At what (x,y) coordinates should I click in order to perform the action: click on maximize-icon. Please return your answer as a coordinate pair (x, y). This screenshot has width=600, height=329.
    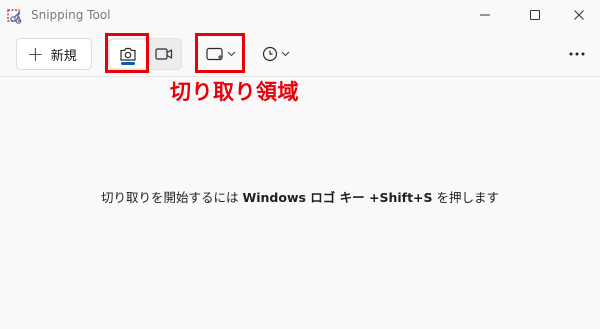
    Looking at the image, I should click on (535, 15).